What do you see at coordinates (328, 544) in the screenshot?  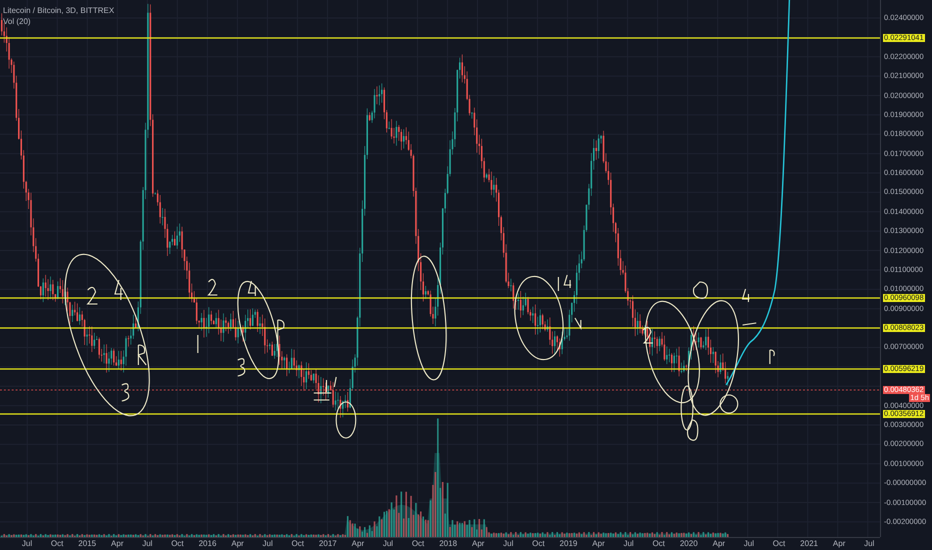 I see `time-tick: 2017` at bounding box center [328, 544].